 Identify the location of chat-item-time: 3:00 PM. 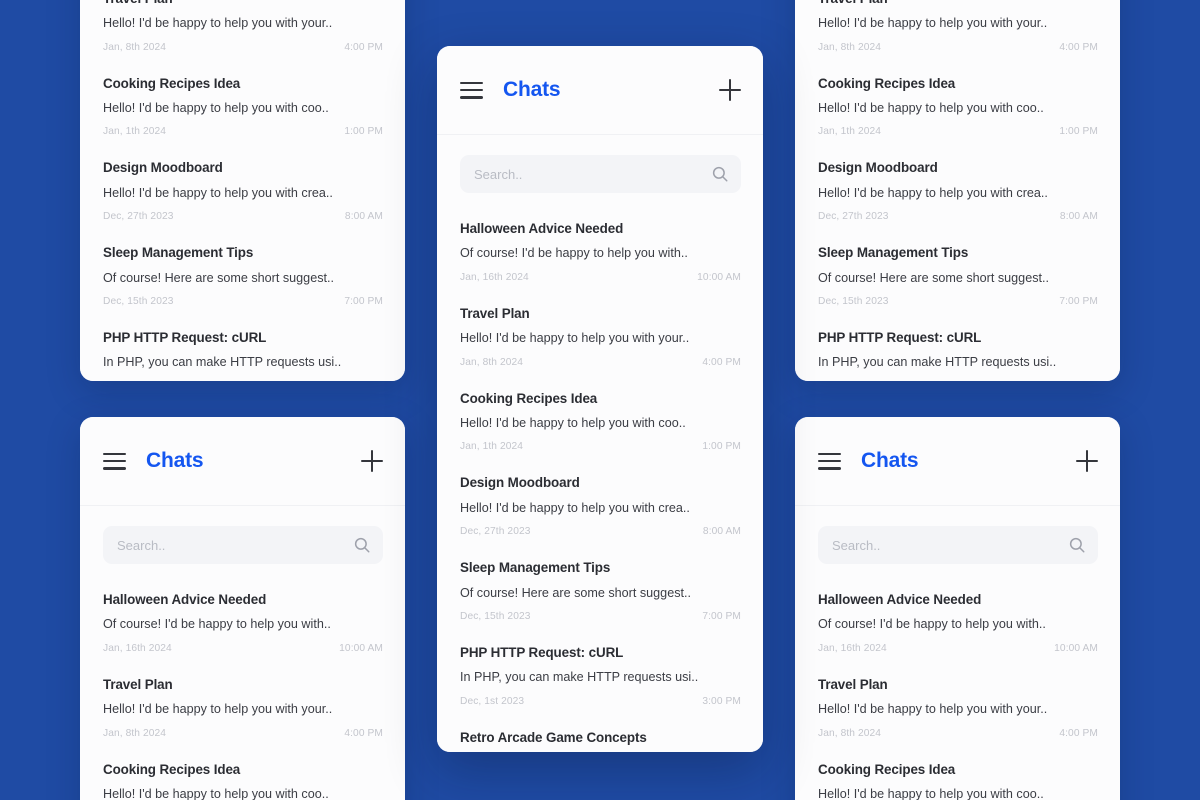
(721, 701).